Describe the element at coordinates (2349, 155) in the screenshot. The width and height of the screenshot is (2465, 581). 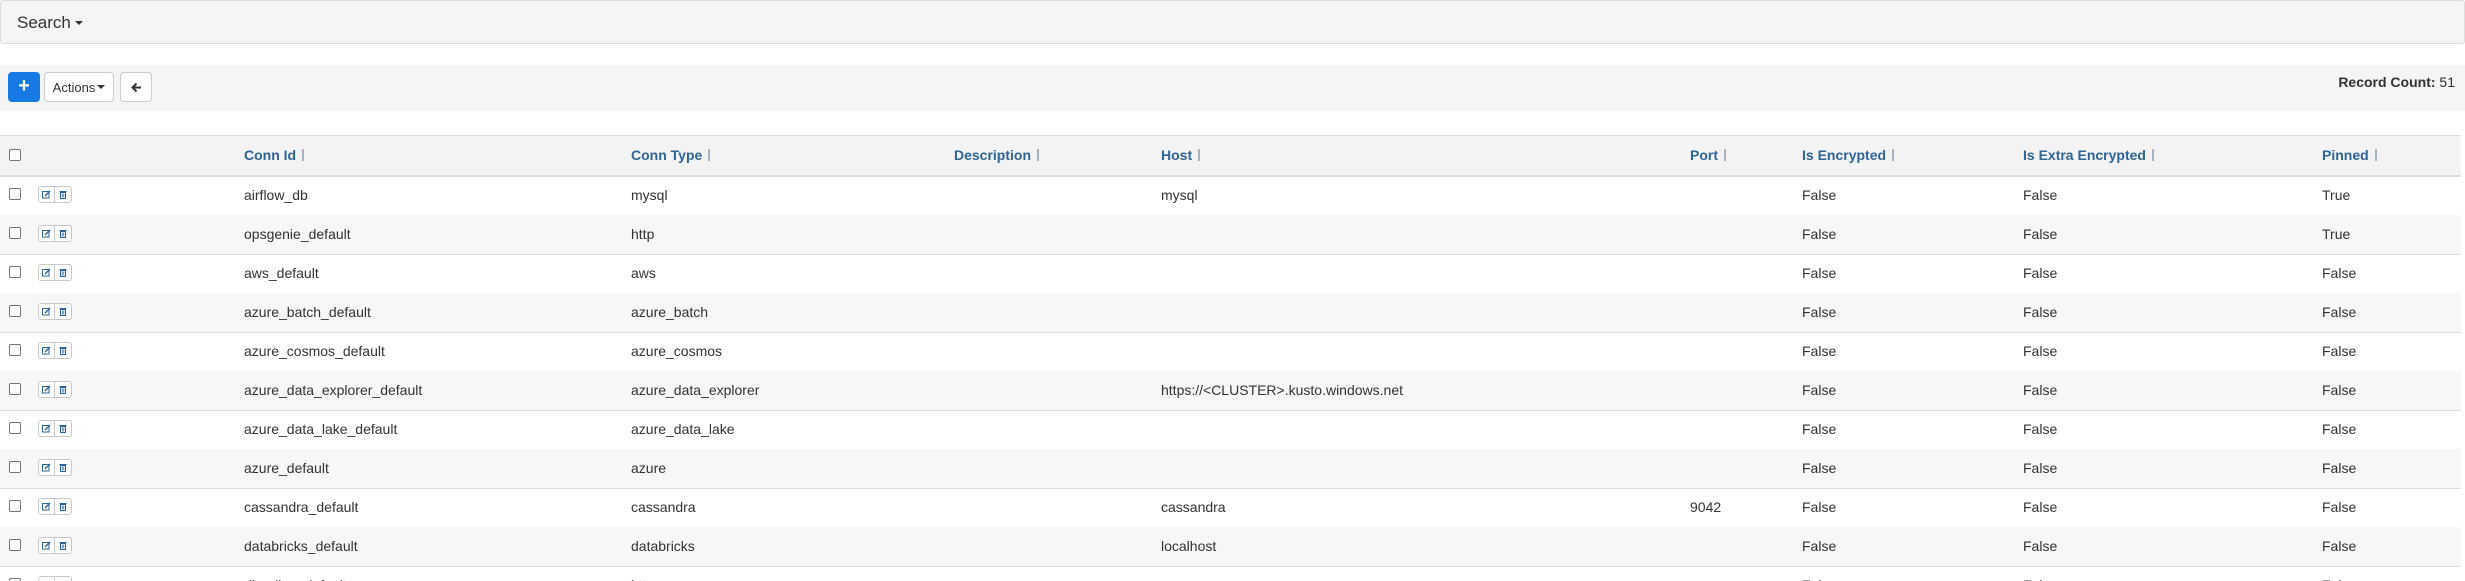
I see `column-header-pinned: Pinned` at that location.